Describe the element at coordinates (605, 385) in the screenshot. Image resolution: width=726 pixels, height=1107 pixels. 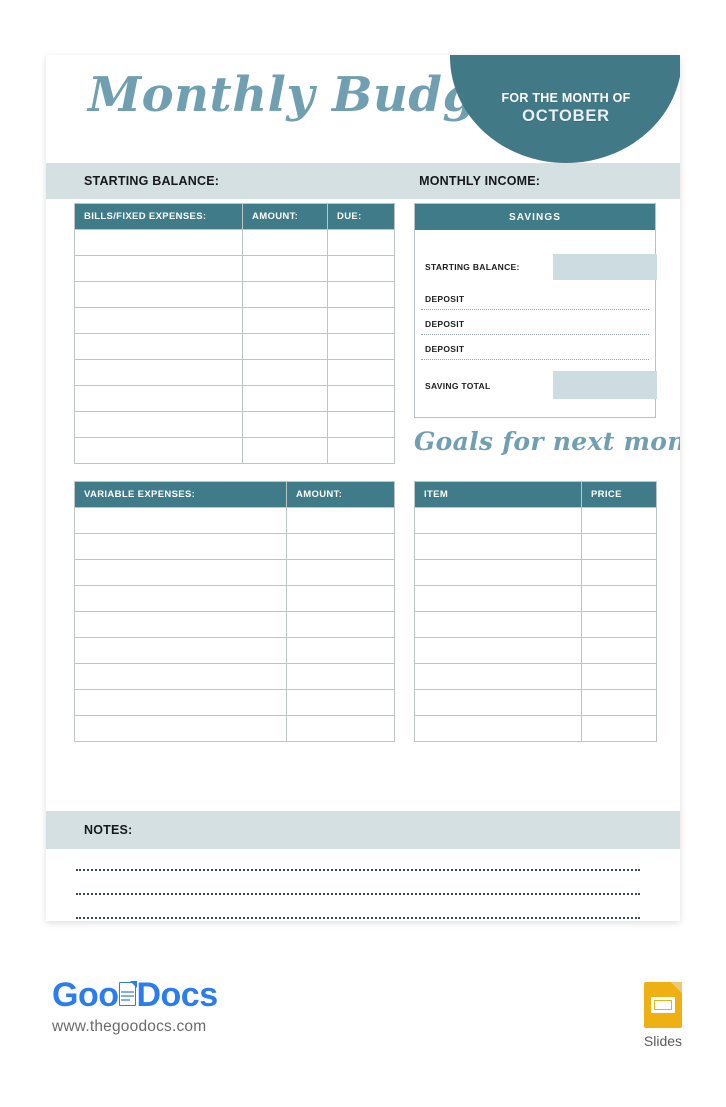
I see `savings-total-input` at that location.